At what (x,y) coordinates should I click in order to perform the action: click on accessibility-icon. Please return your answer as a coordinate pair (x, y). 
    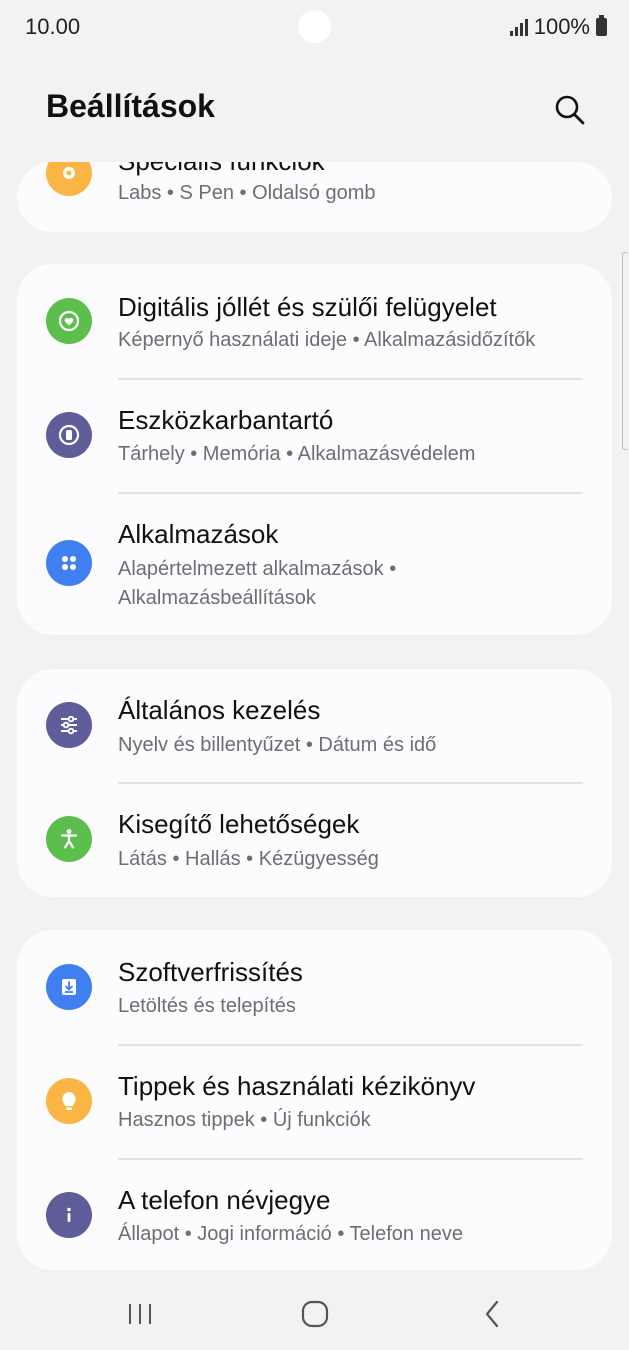
    Looking at the image, I should click on (69, 839).